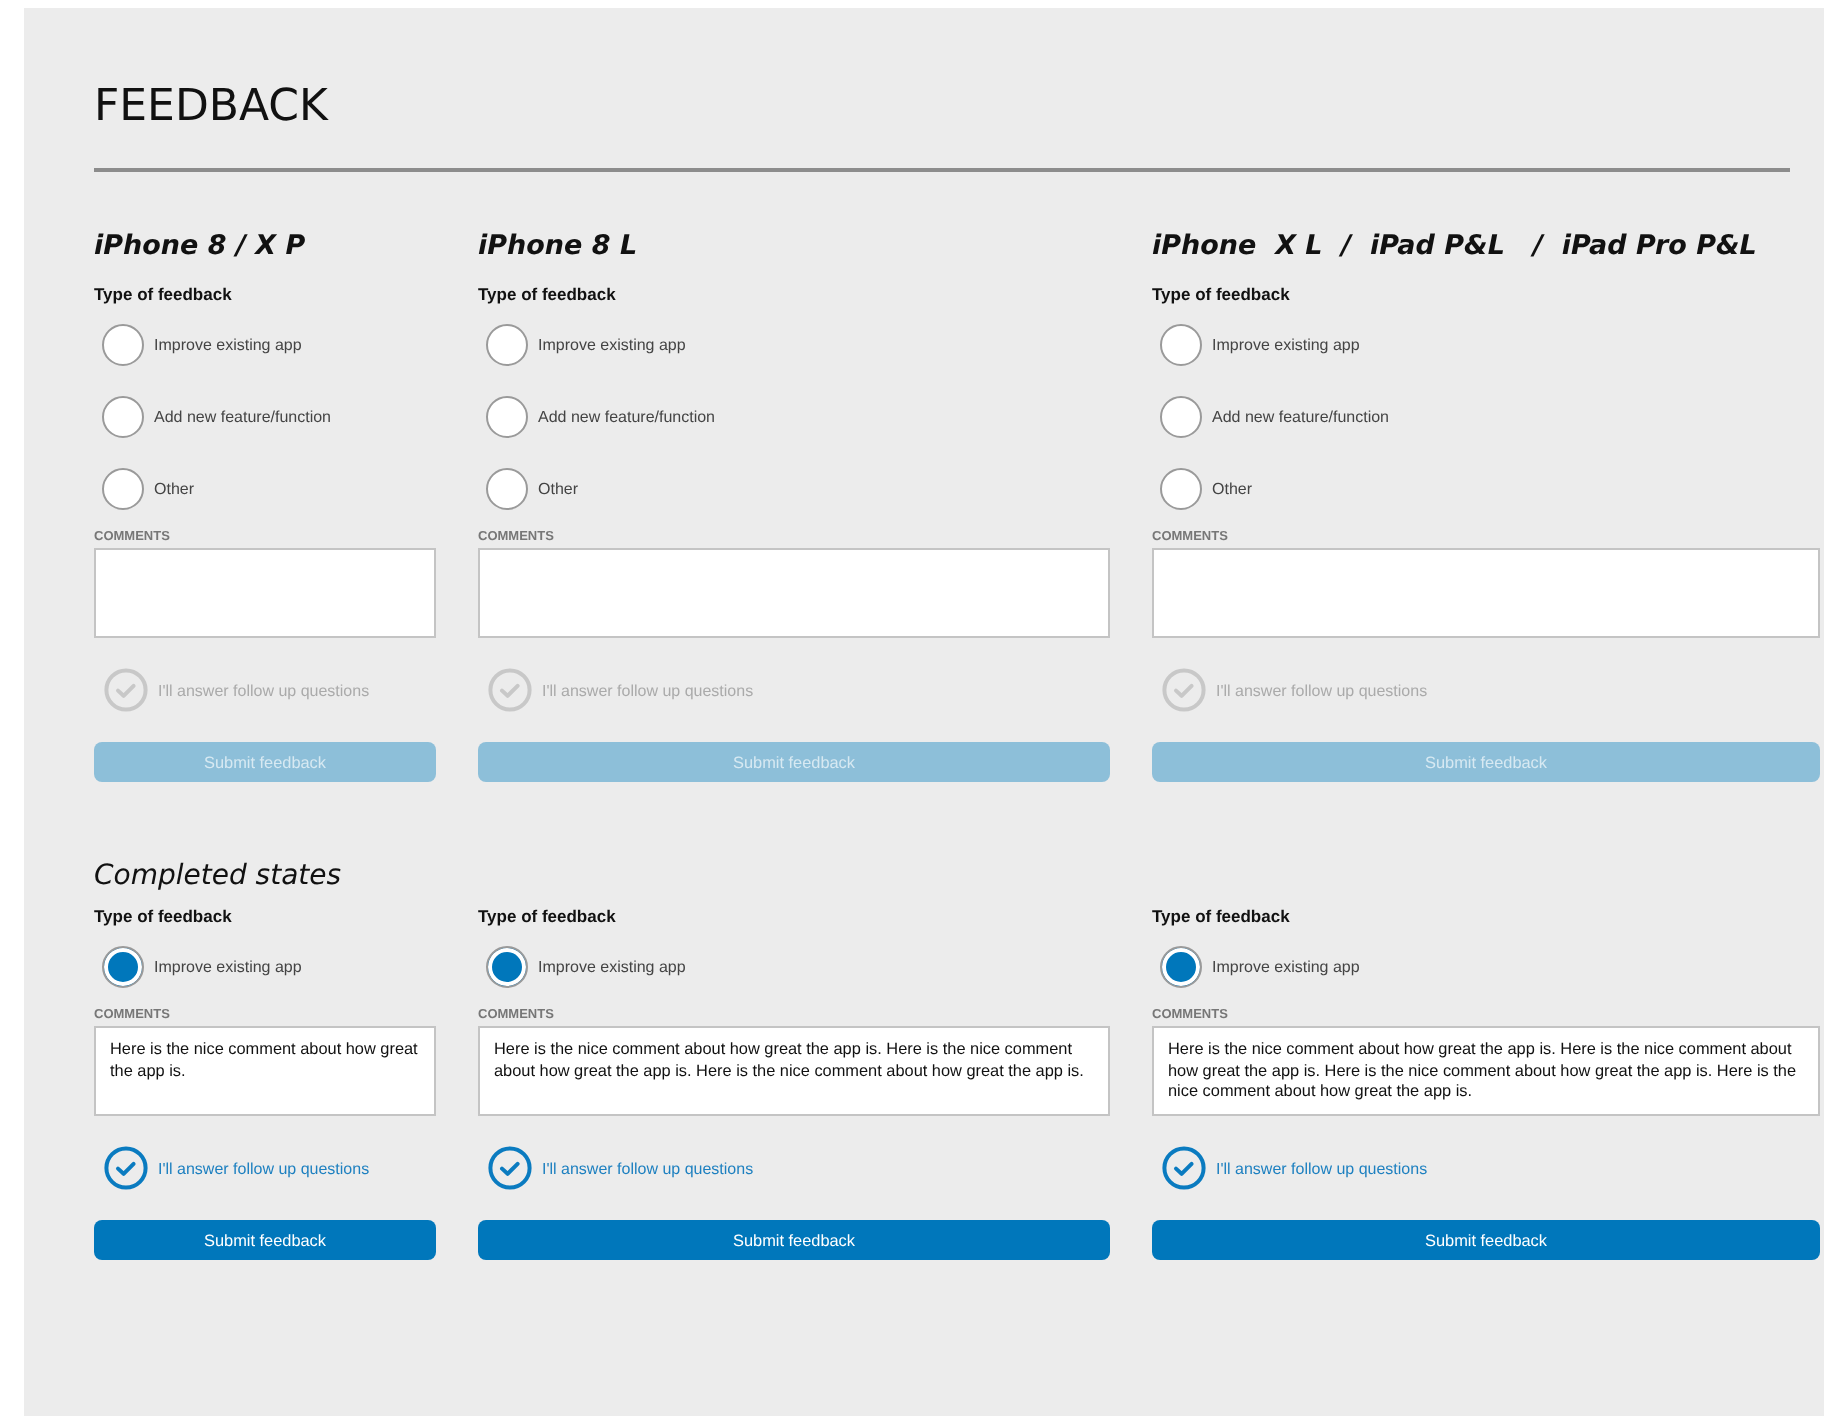 The height and width of the screenshot is (1416, 1824). What do you see at coordinates (212, 108) in the screenshot?
I see `page-title: FEEDBACK` at bounding box center [212, 108].